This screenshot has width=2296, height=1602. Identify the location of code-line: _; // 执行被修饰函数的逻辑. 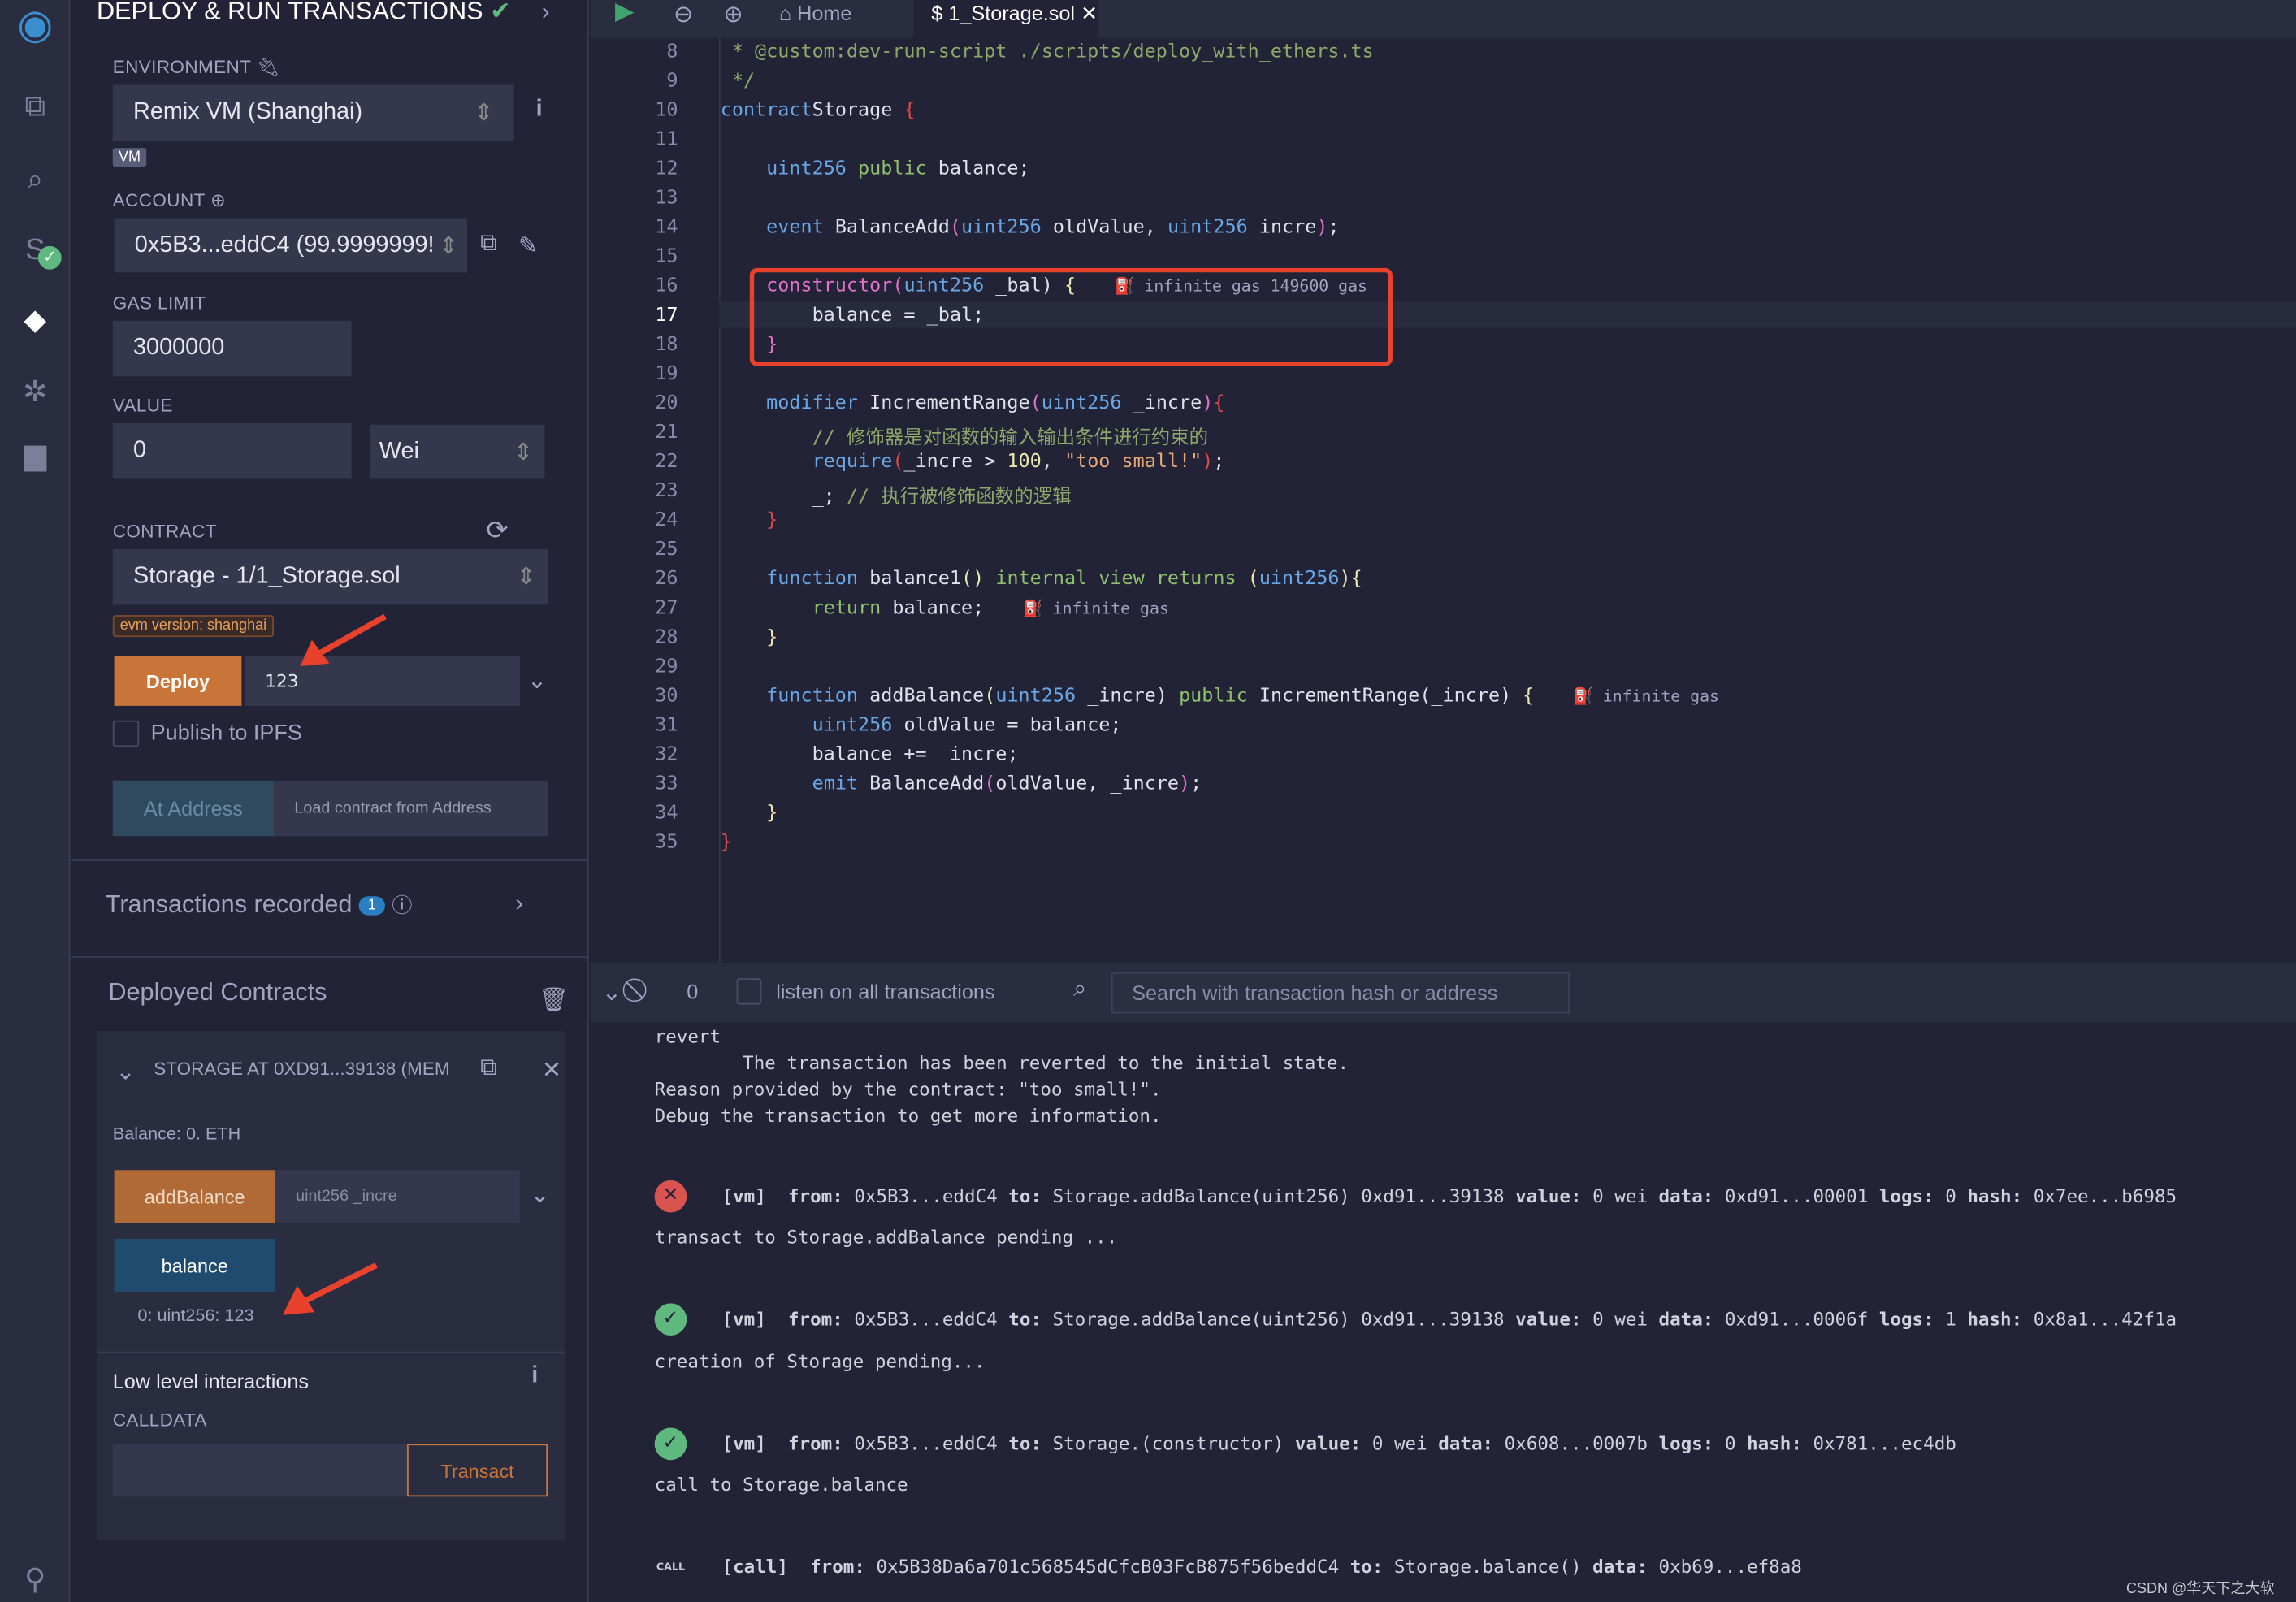
(896, 494).